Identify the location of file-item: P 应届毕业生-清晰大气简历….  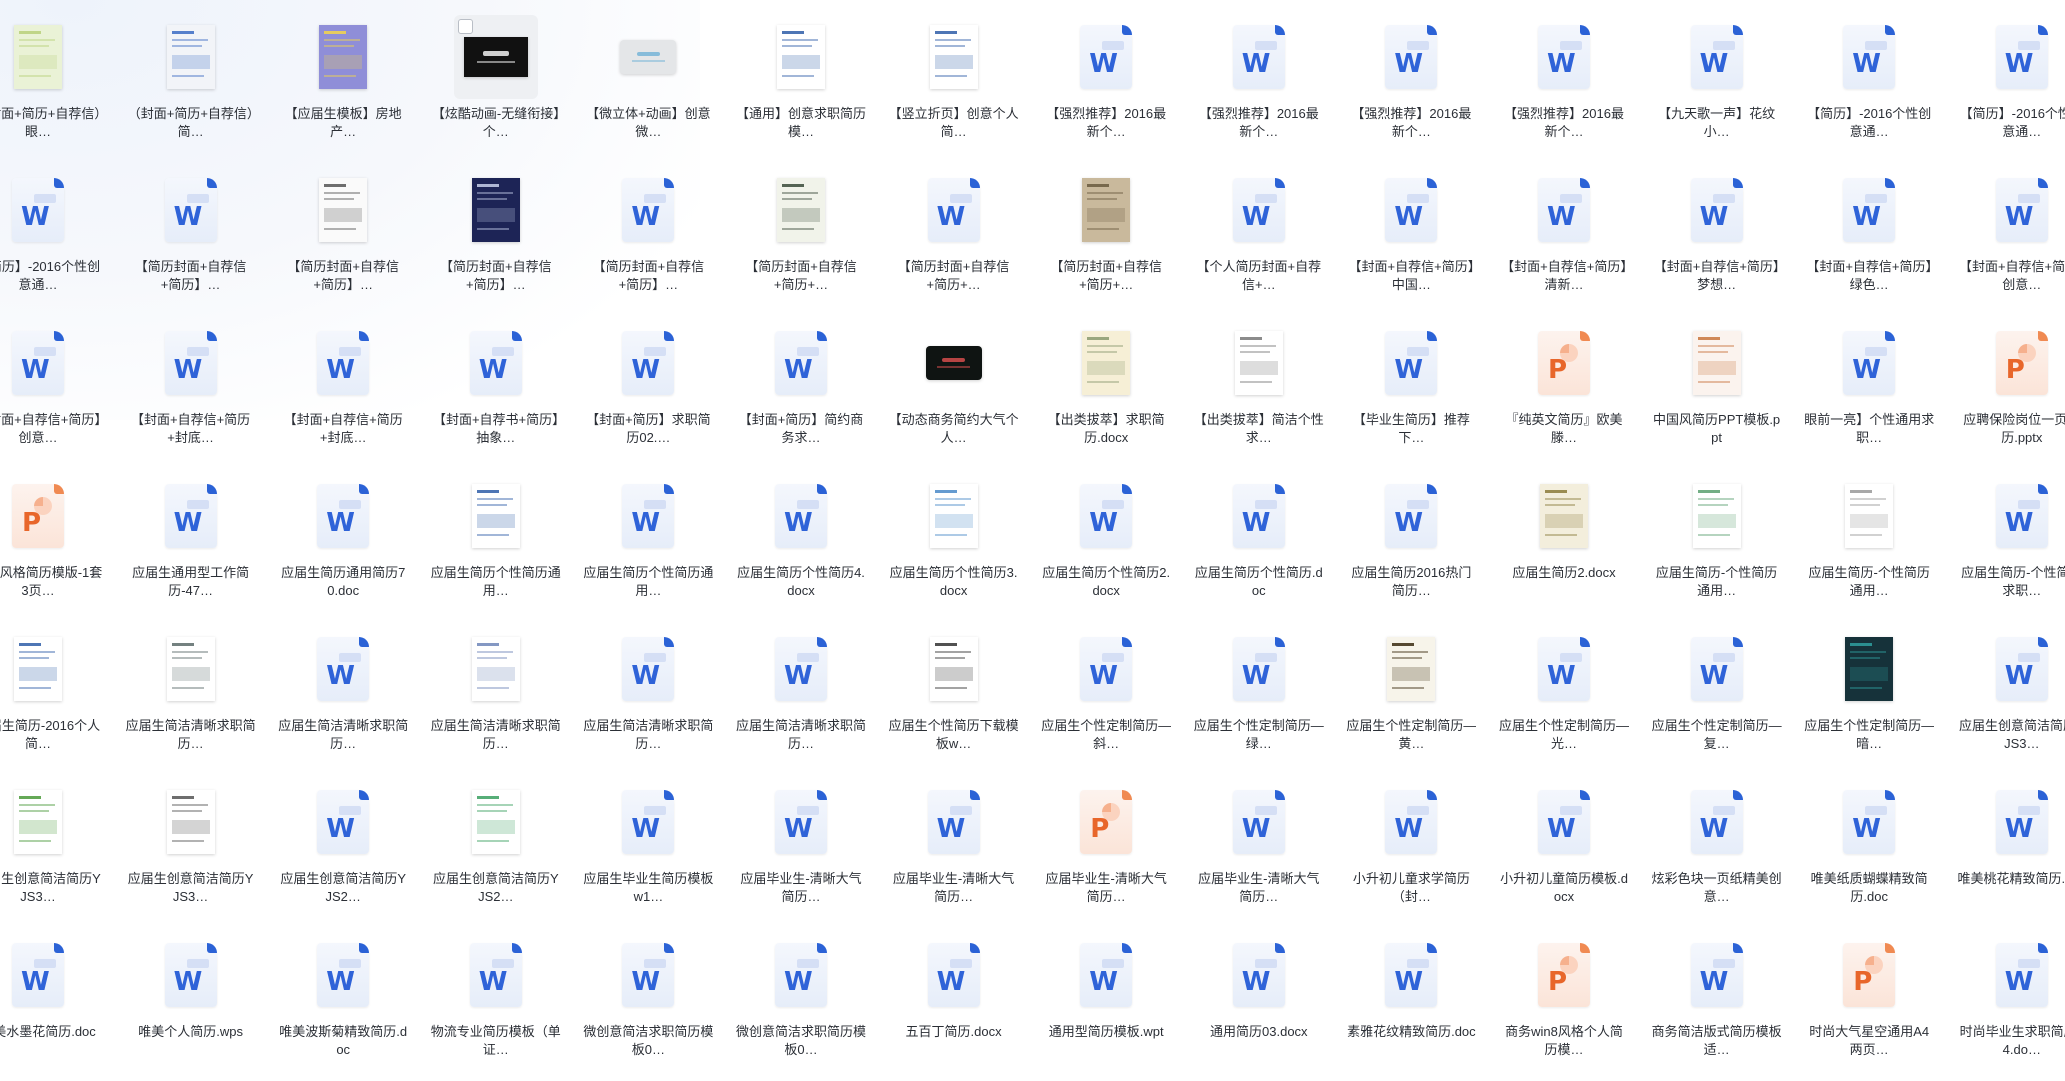
(1106, 844).